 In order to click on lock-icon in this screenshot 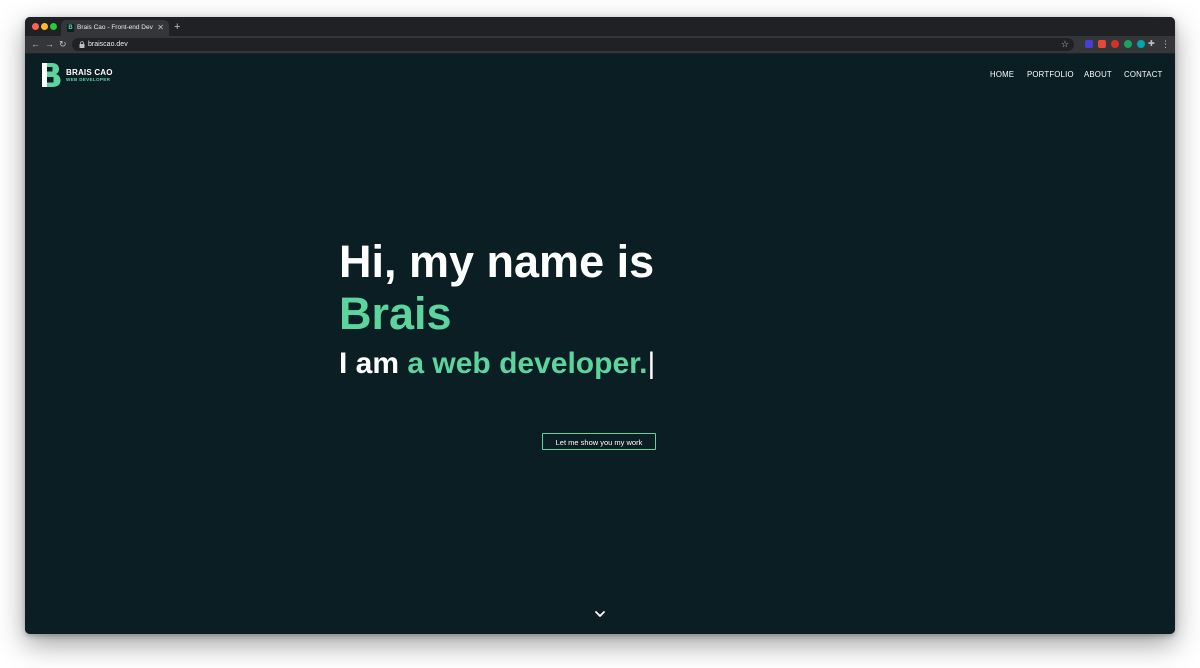, I will do `click(82, 44)`.